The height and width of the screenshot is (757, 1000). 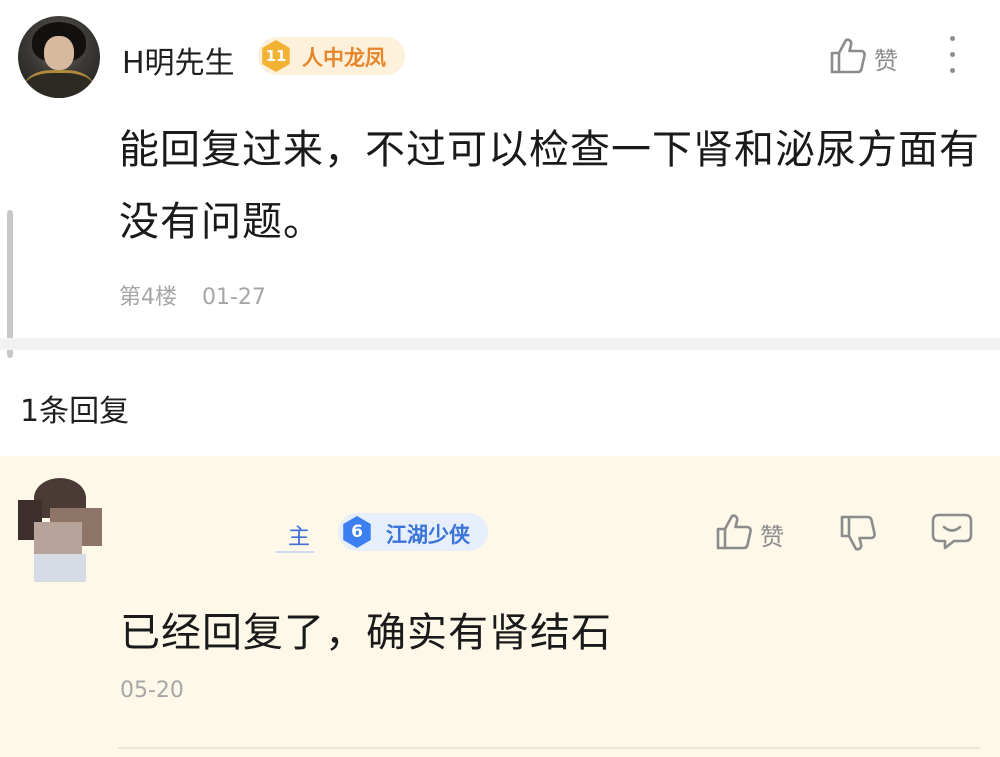 What do you see at coordinates (500, 344) in the screenshot?
I see `section-divider` at bounding box center [500, 344].